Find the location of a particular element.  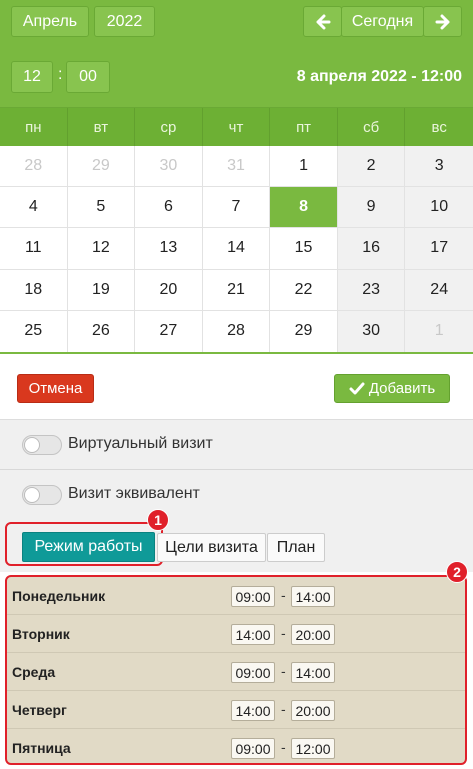

day-cell: 22 is located at coordinates (304, 290).